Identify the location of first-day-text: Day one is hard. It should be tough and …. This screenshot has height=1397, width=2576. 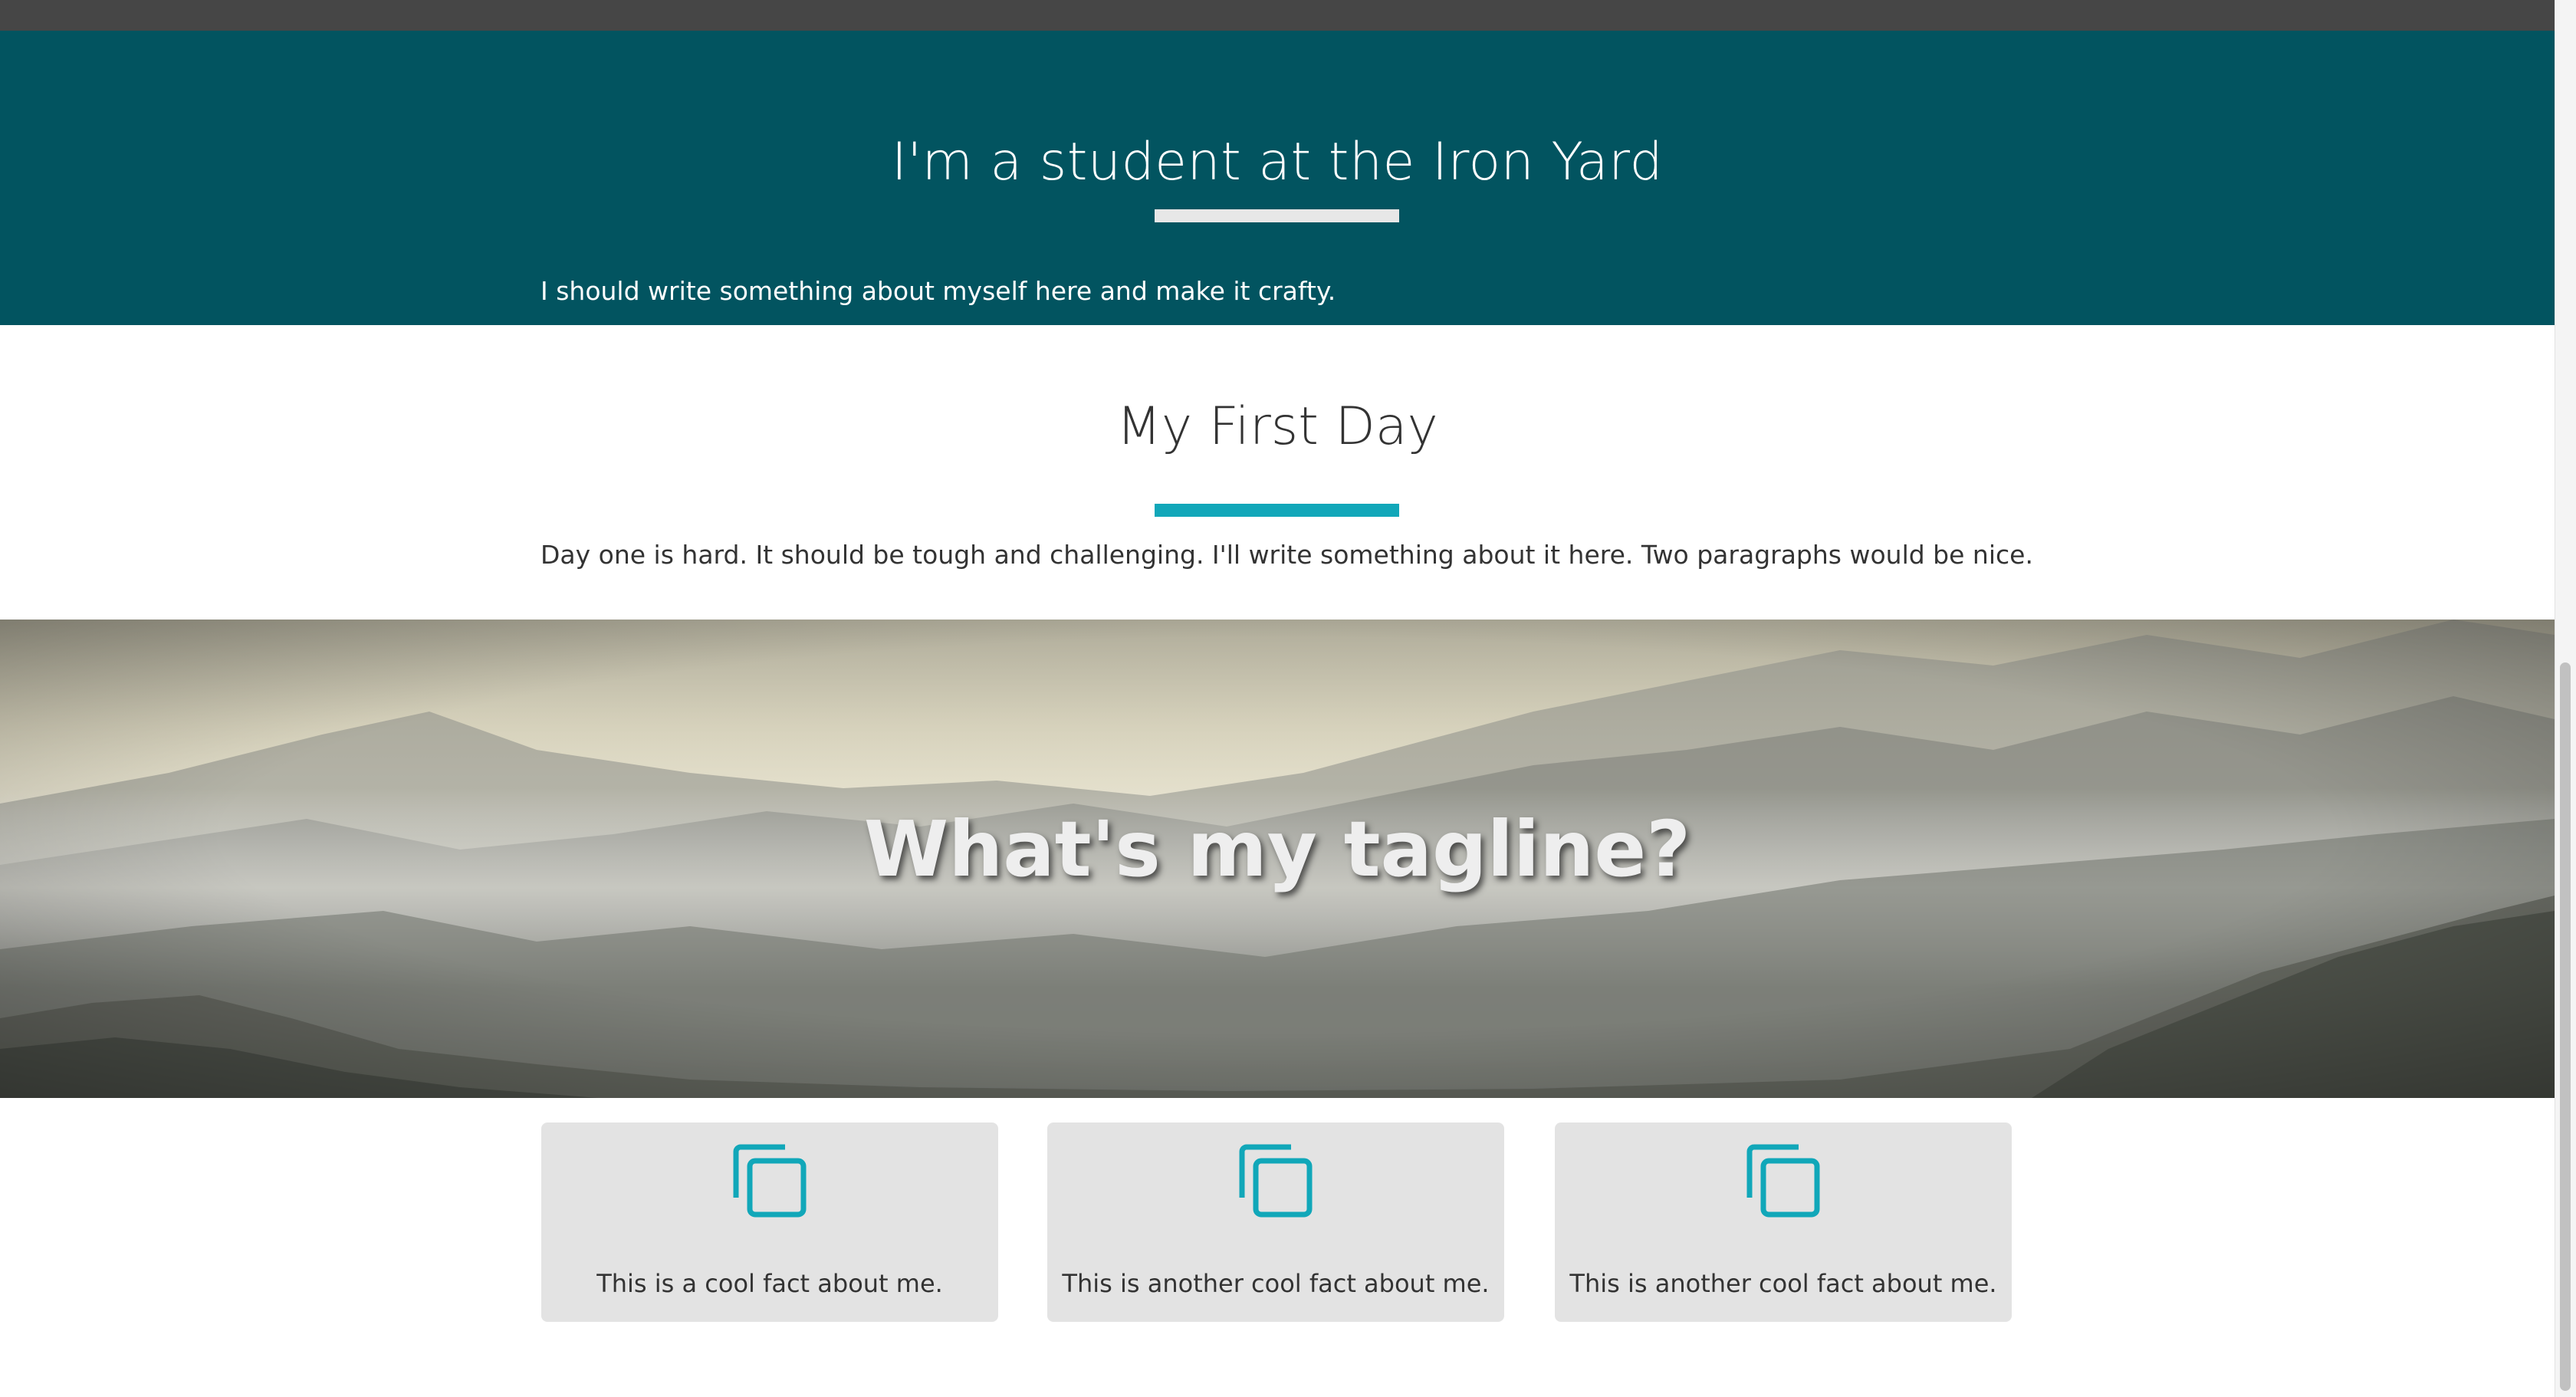
(1286, 555).